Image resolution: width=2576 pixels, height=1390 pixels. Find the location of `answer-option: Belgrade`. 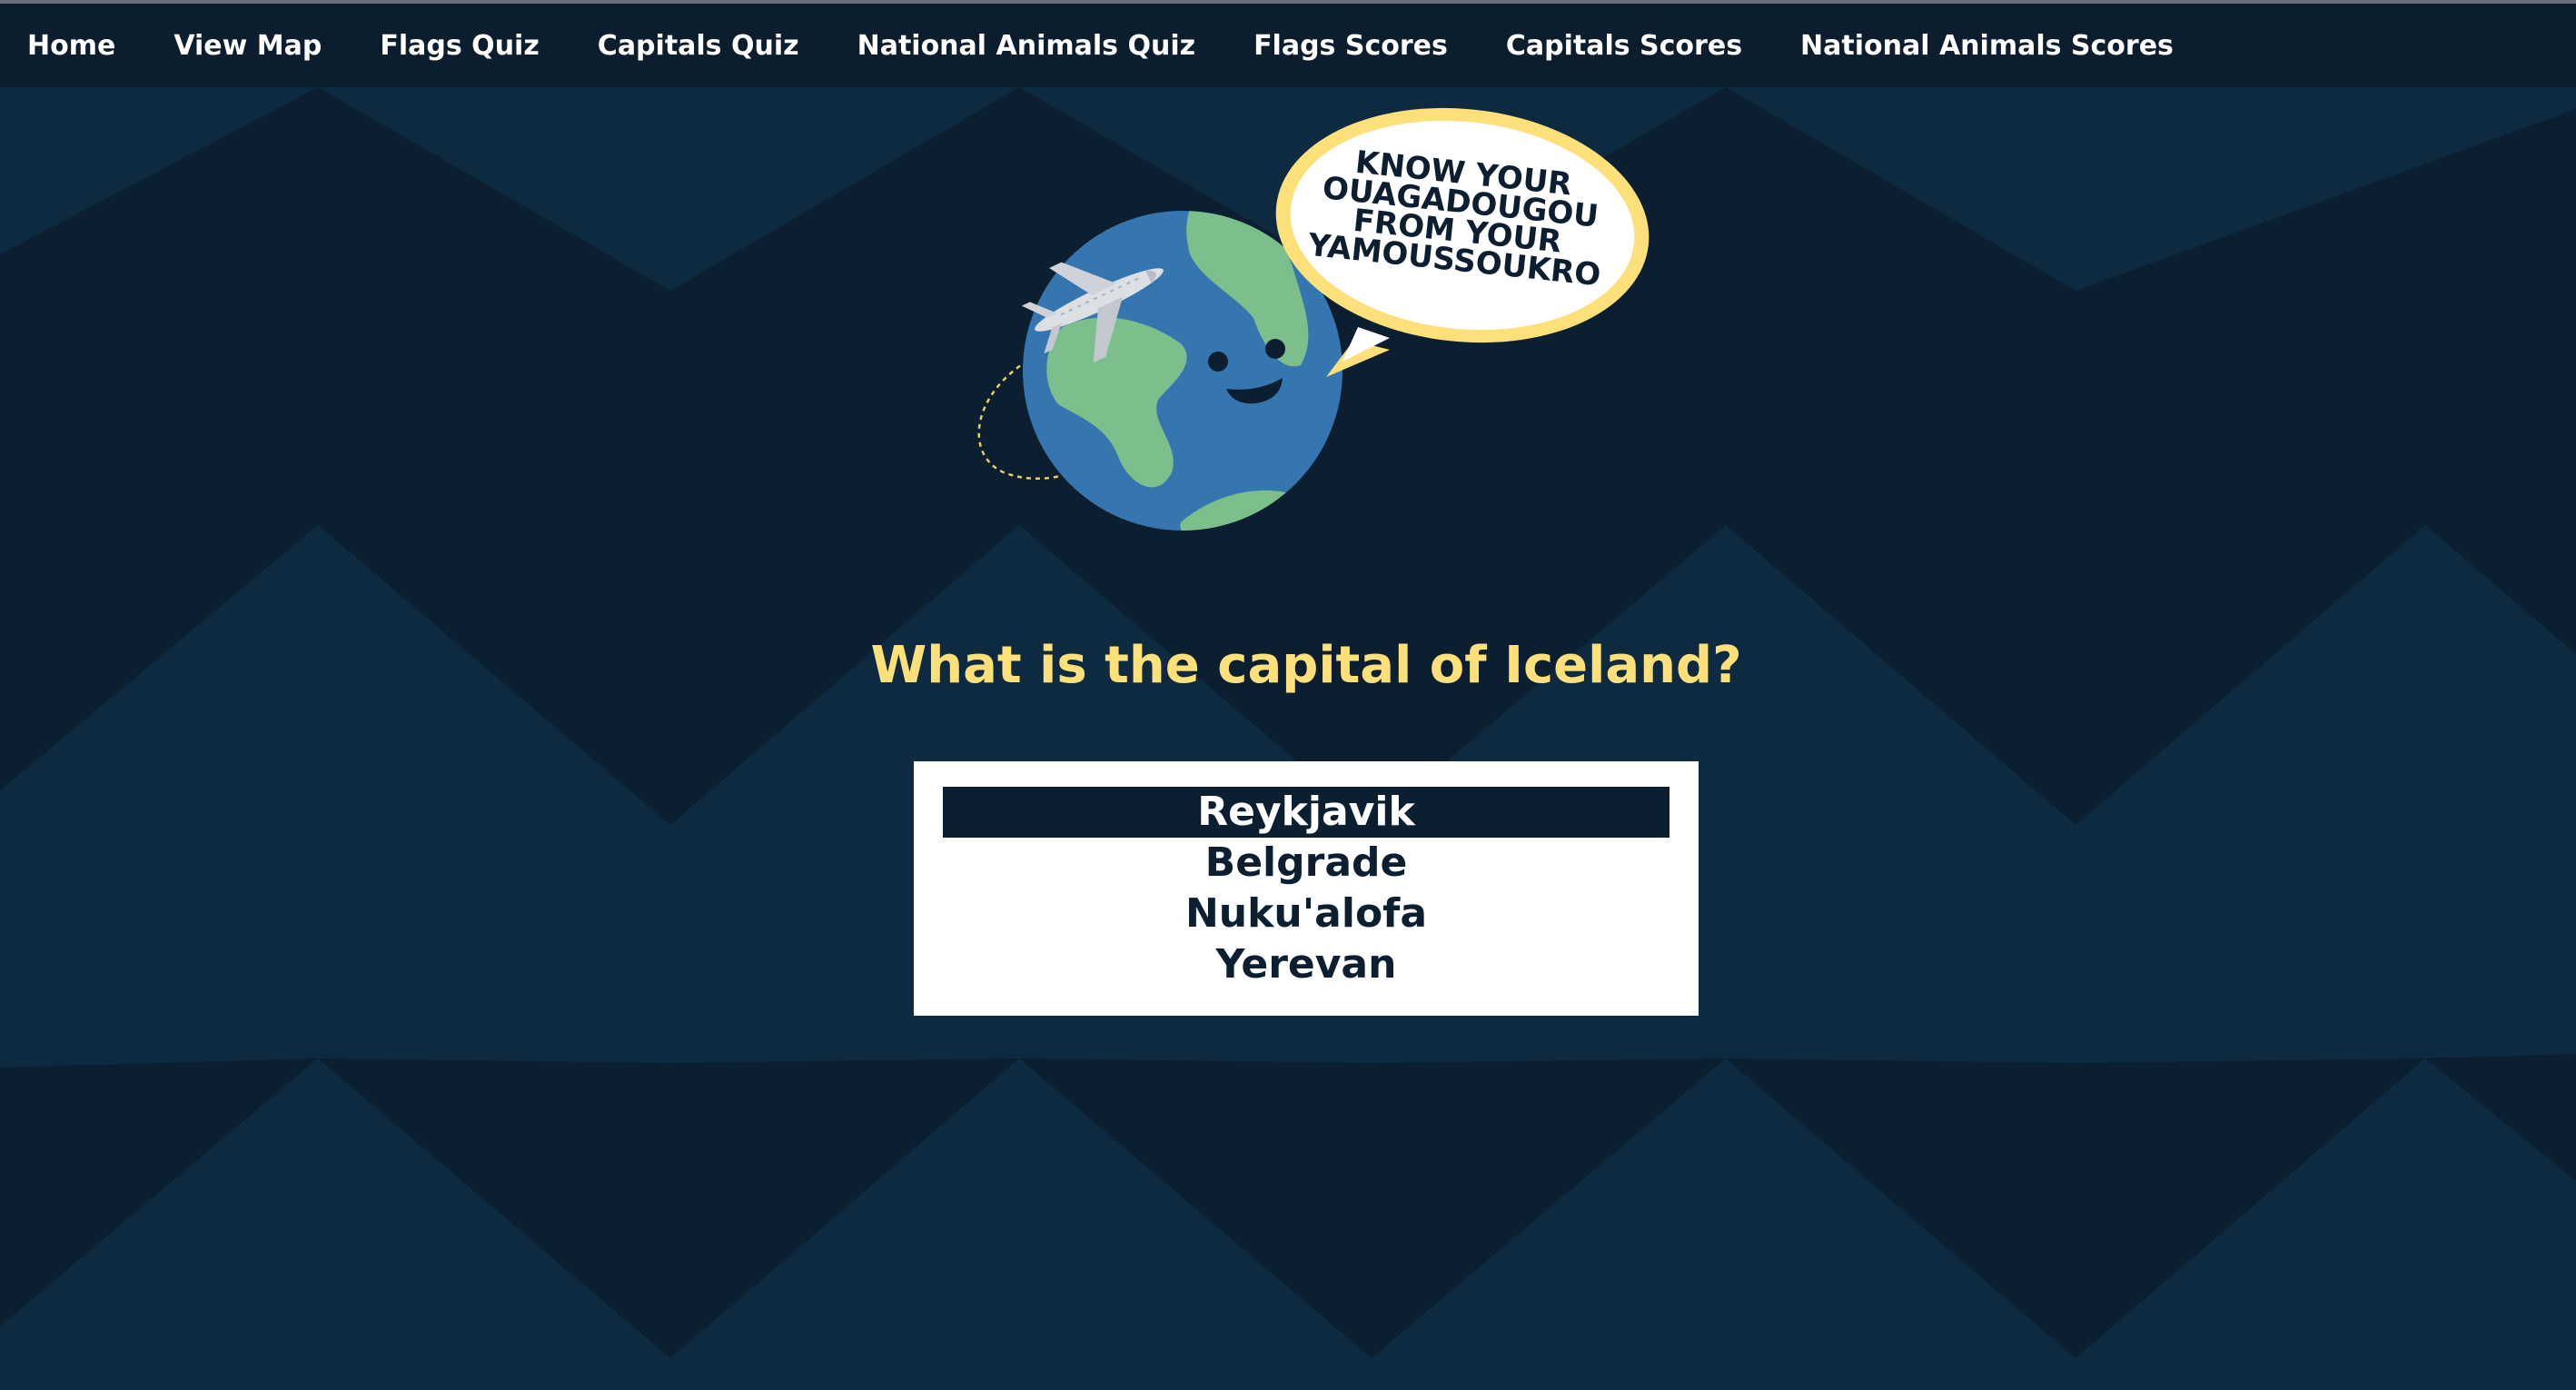

answer-option: Belgrade is located at coordinates (1306, 863).